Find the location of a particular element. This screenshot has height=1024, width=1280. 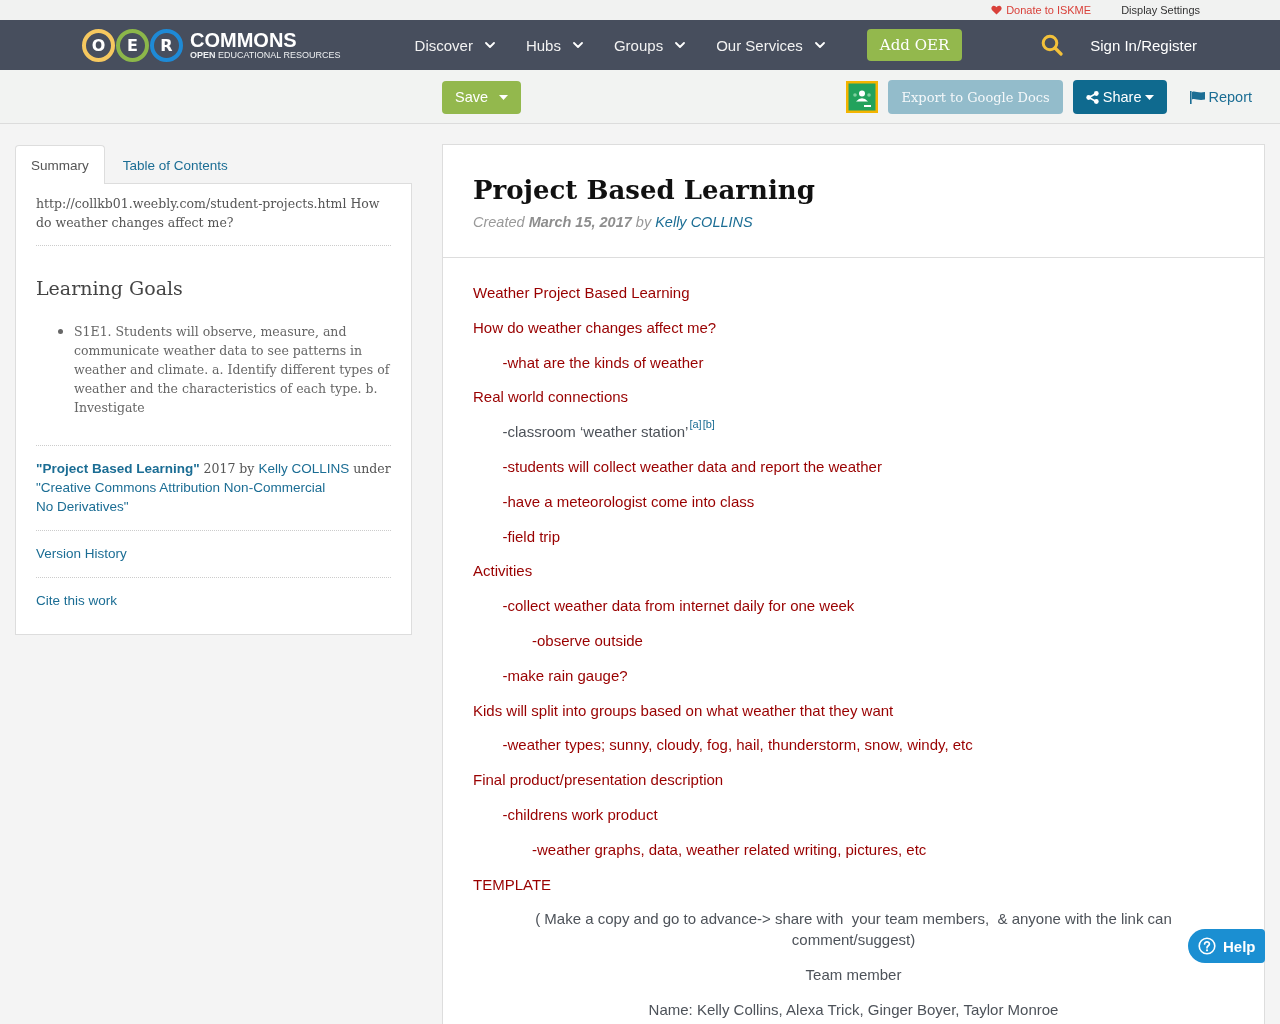

logo-letter: R is located at coordinates (166, 45).